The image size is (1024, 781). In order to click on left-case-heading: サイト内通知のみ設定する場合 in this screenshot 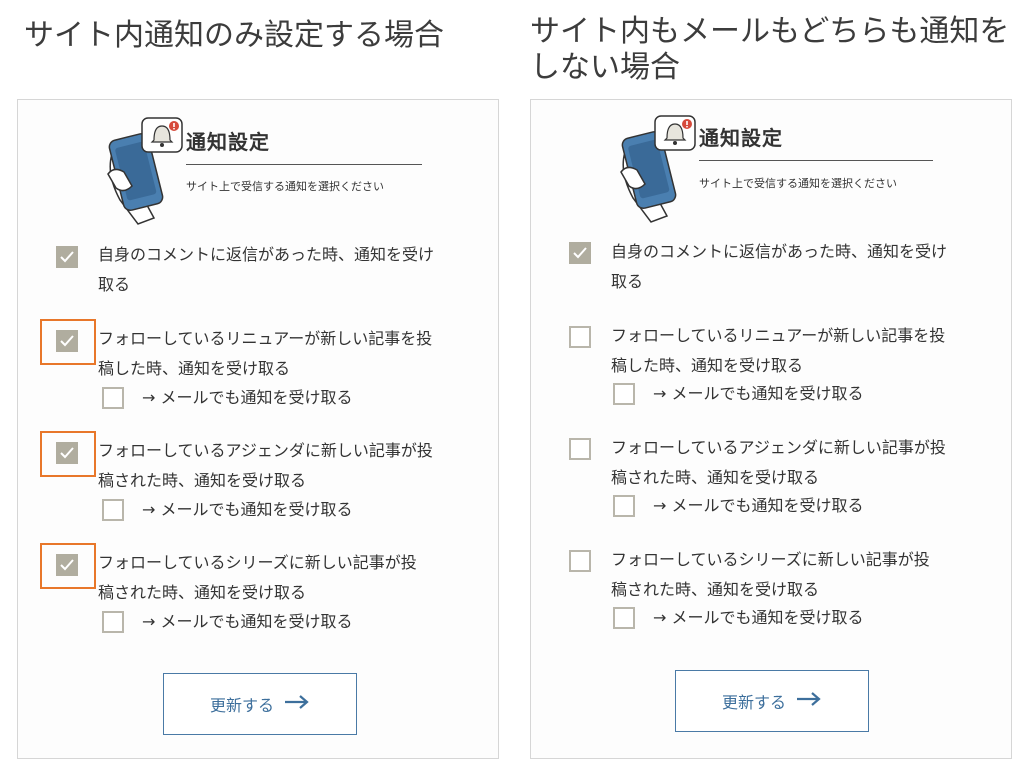, I will do `click(234, 35)`.